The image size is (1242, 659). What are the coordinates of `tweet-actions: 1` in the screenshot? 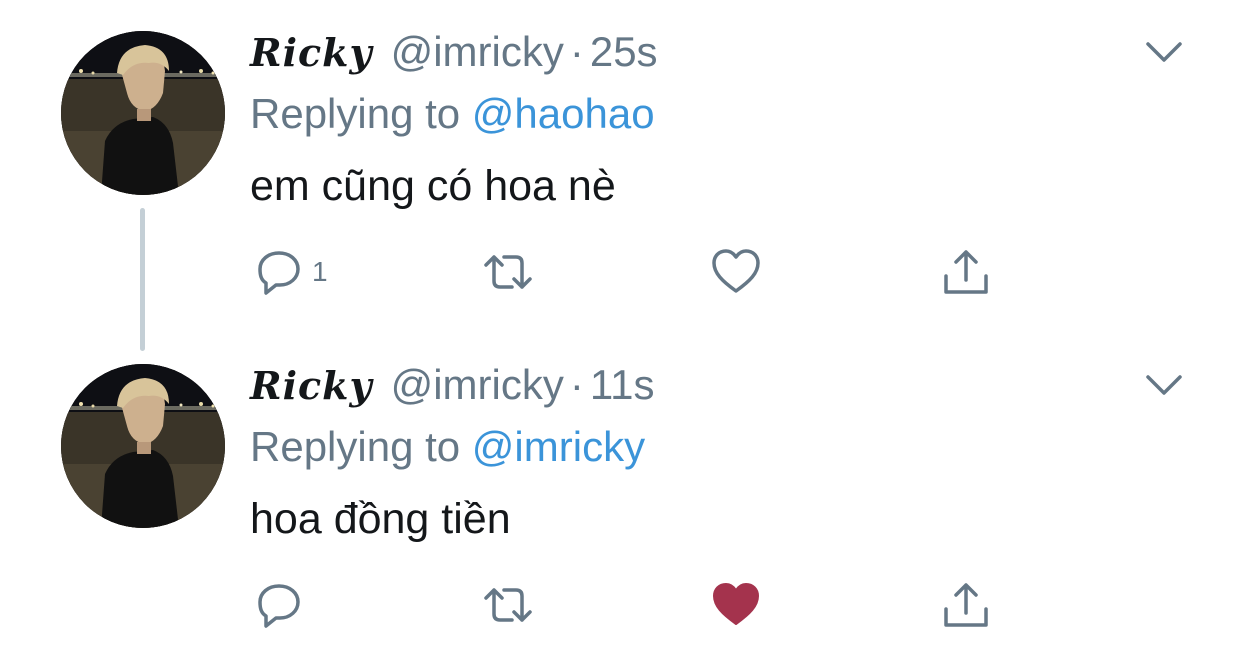 It's located at (630, 272).